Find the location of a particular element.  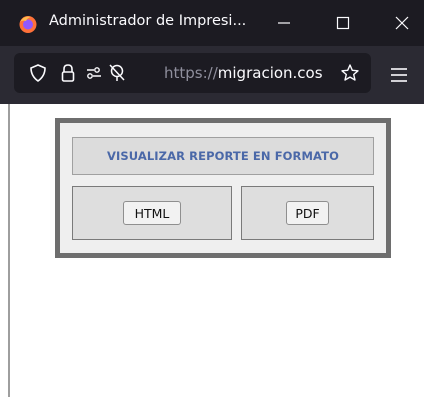

html-button: HTML is located at coordinates (152, 213).